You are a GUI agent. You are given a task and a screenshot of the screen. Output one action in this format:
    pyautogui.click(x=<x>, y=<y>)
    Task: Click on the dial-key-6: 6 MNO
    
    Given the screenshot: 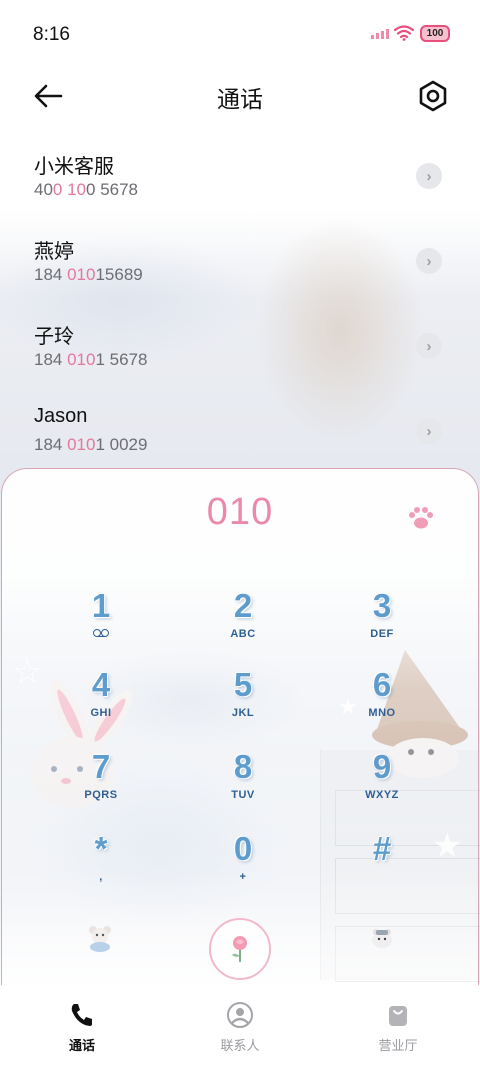 What is the action you would take?
    pyautogui.click(x=382, y=702)
    